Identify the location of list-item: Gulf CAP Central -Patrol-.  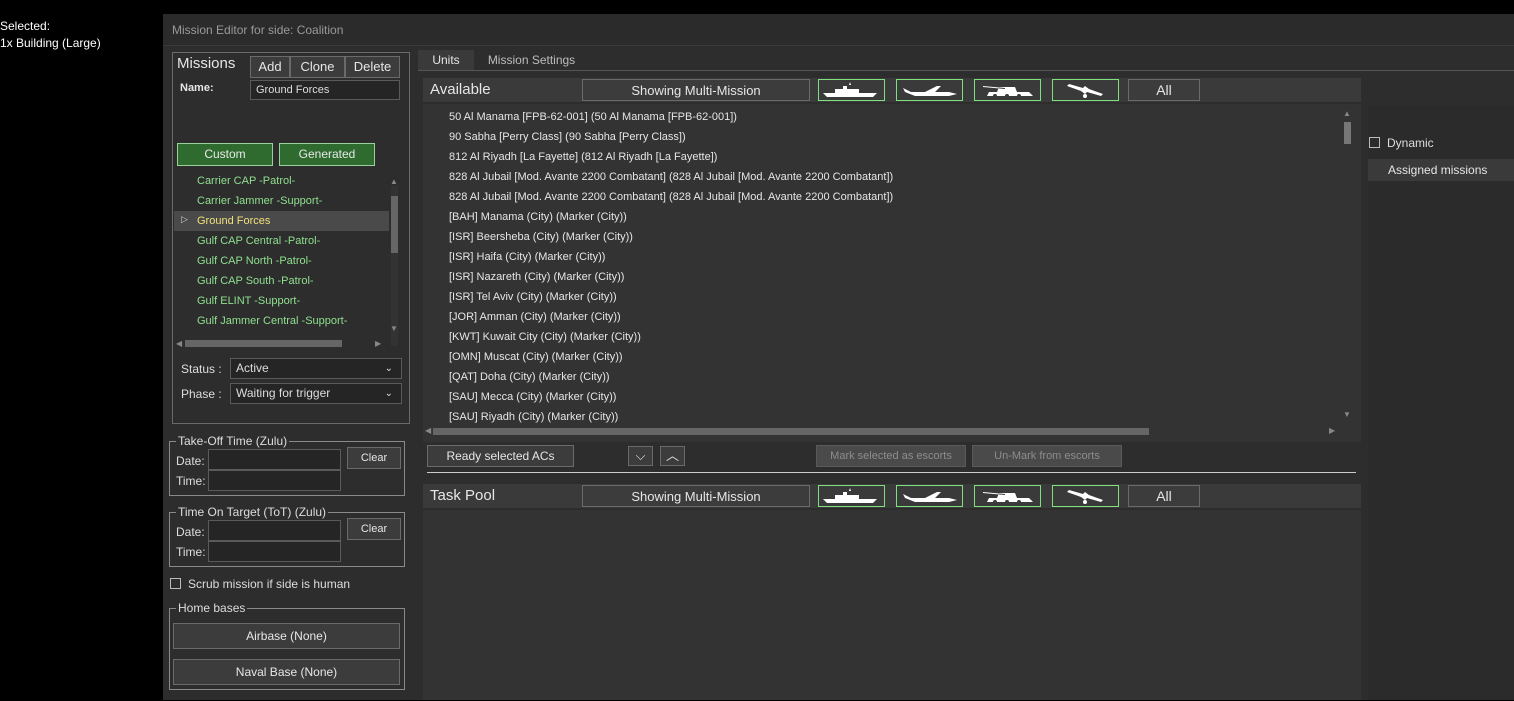
(258, 241).